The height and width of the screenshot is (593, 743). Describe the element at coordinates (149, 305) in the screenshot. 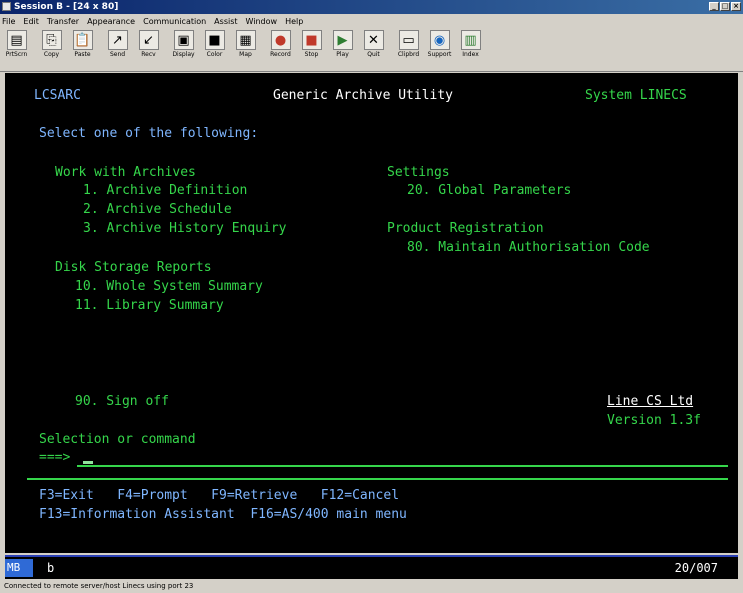

I see `menu-option-11: 11. Library Summary` at that location.